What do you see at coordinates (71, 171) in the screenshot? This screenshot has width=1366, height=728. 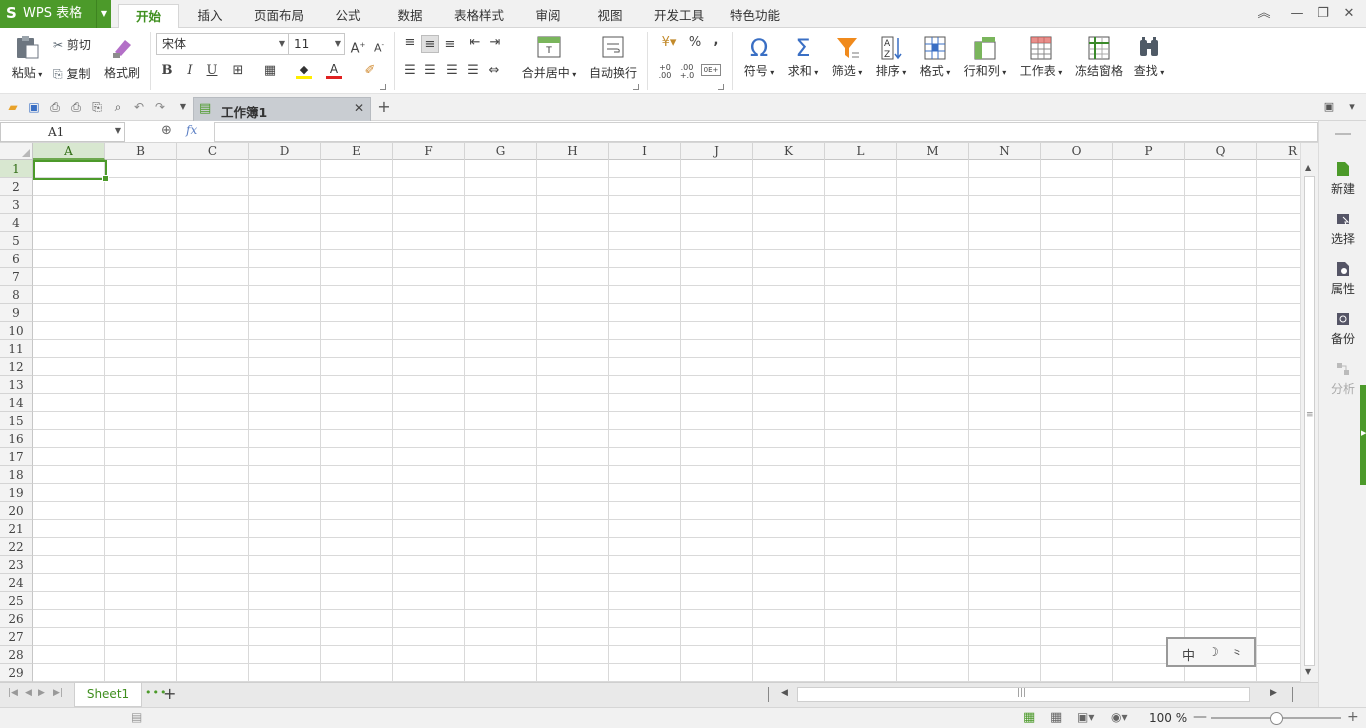 I see `active-cell-a1` at bounding box center [71, 171].